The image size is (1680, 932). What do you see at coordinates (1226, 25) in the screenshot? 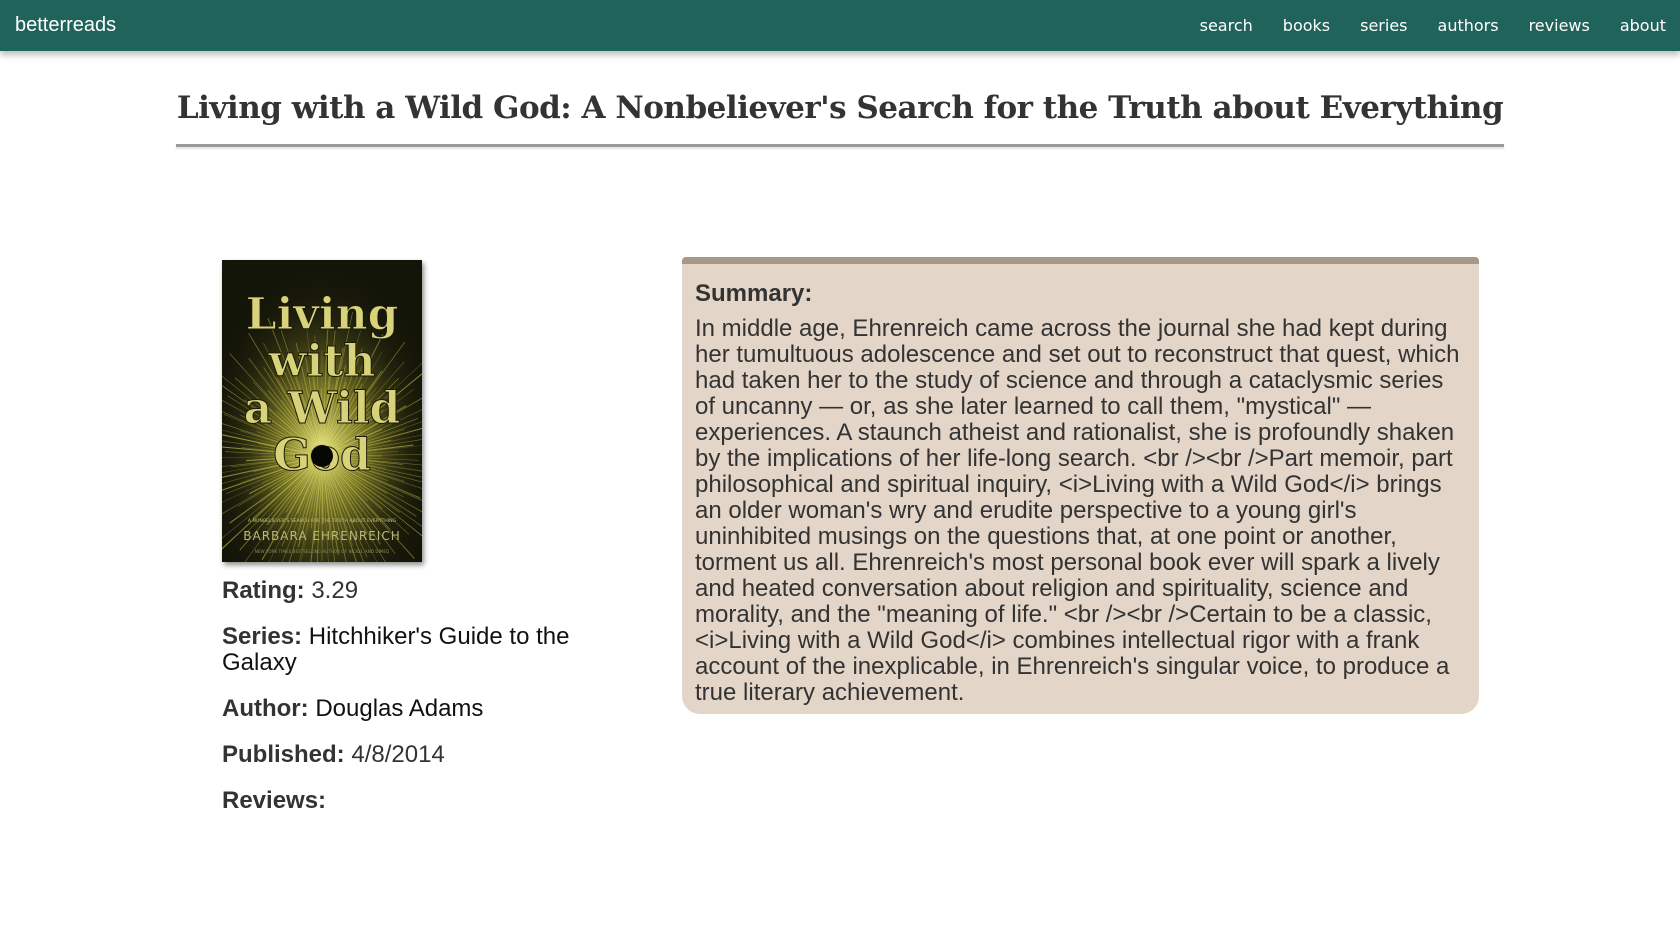
I see `nav-link-search: search` at bounding box center [1226, 25].